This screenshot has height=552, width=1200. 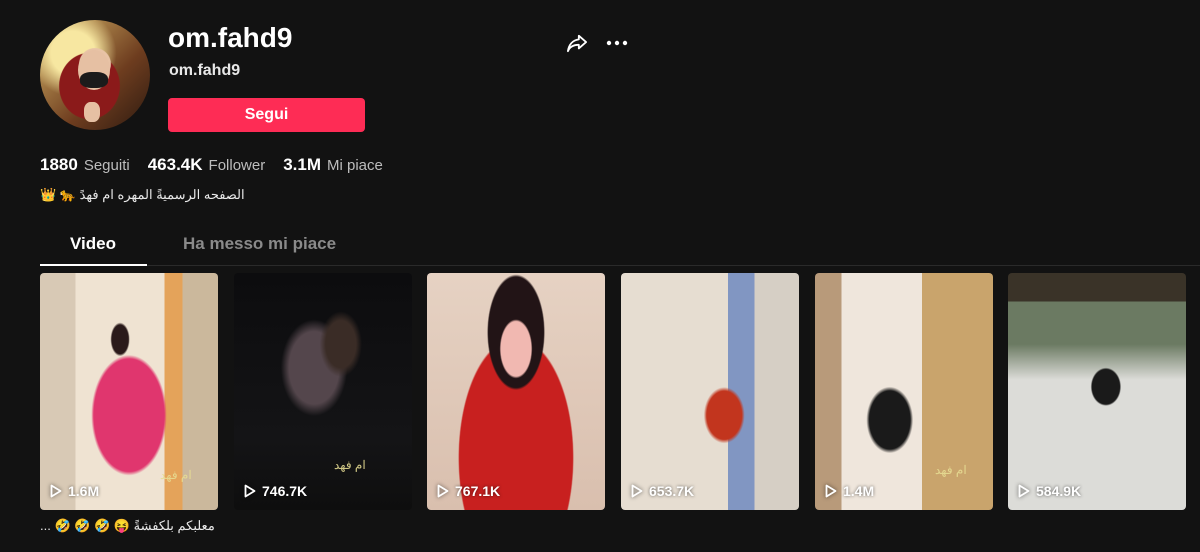 I want to click on video-card: 767.1K, so click(x=516, y=391).